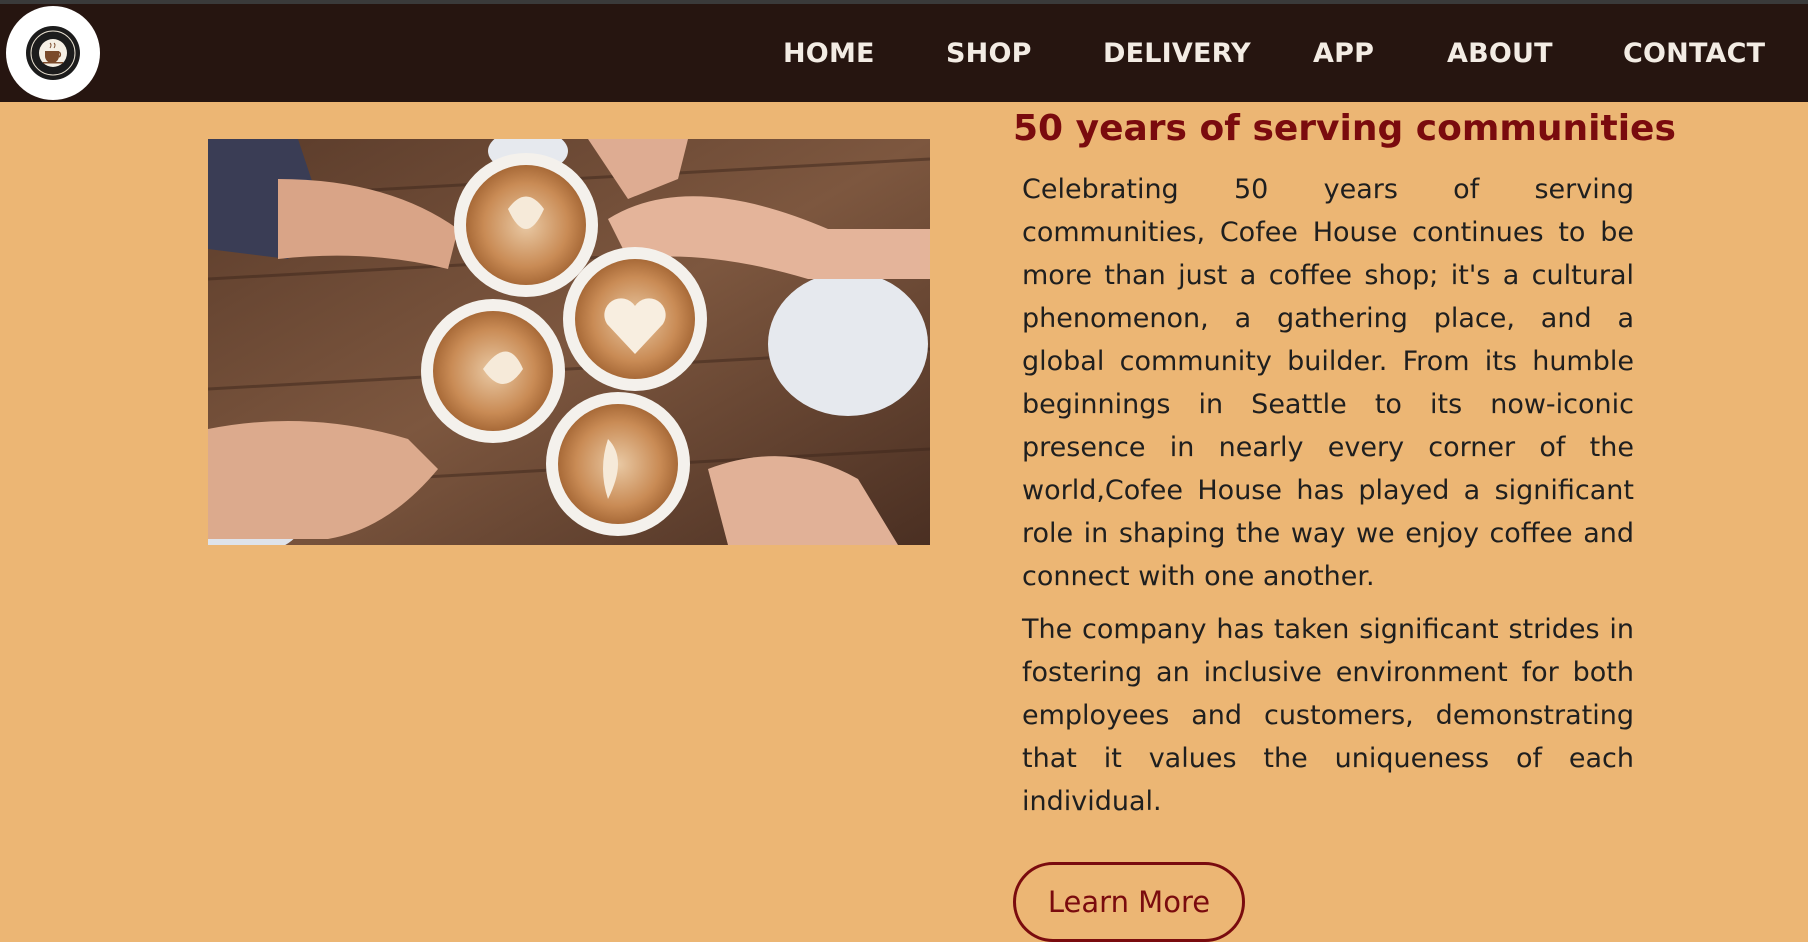 This screenshot has width=1808, height=942. What do you see at coordinates (1343, 53) in the screenshot?
I see `nav-app: APP` at bounding box center [1343, 53].